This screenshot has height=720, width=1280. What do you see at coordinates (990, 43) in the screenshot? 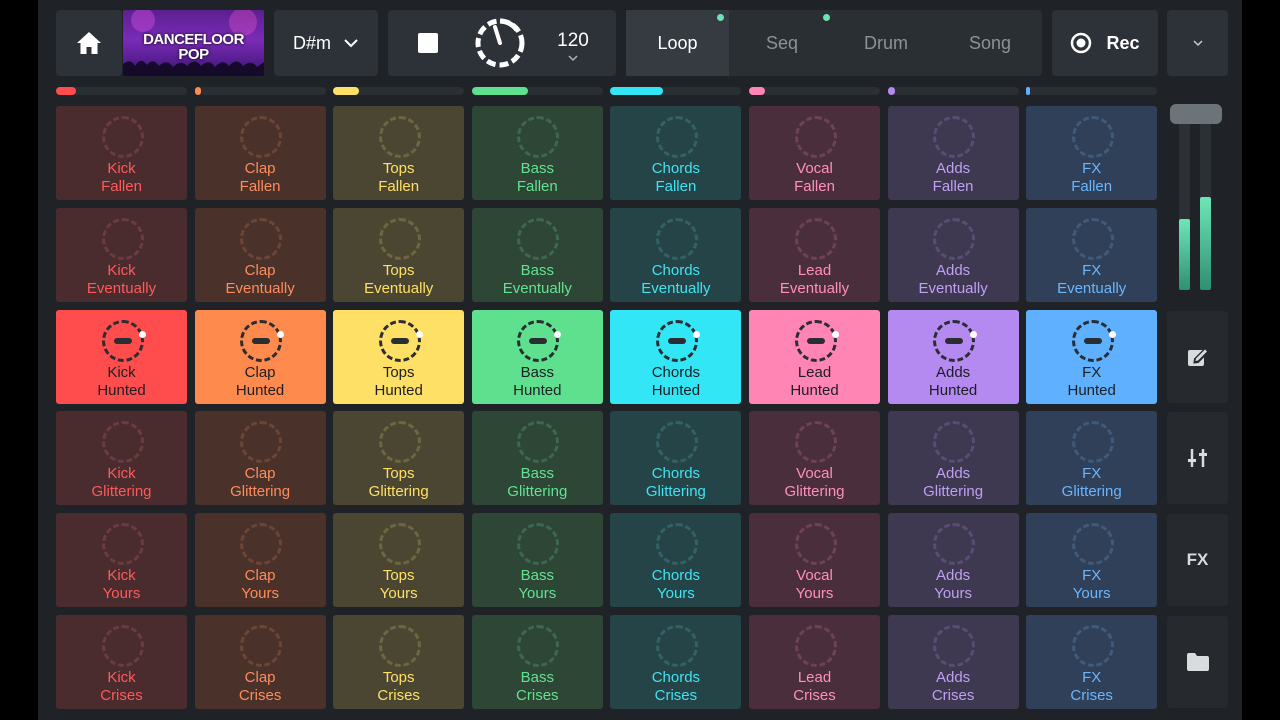
I see `tab-song: Song` at bounding box center [990, 43].